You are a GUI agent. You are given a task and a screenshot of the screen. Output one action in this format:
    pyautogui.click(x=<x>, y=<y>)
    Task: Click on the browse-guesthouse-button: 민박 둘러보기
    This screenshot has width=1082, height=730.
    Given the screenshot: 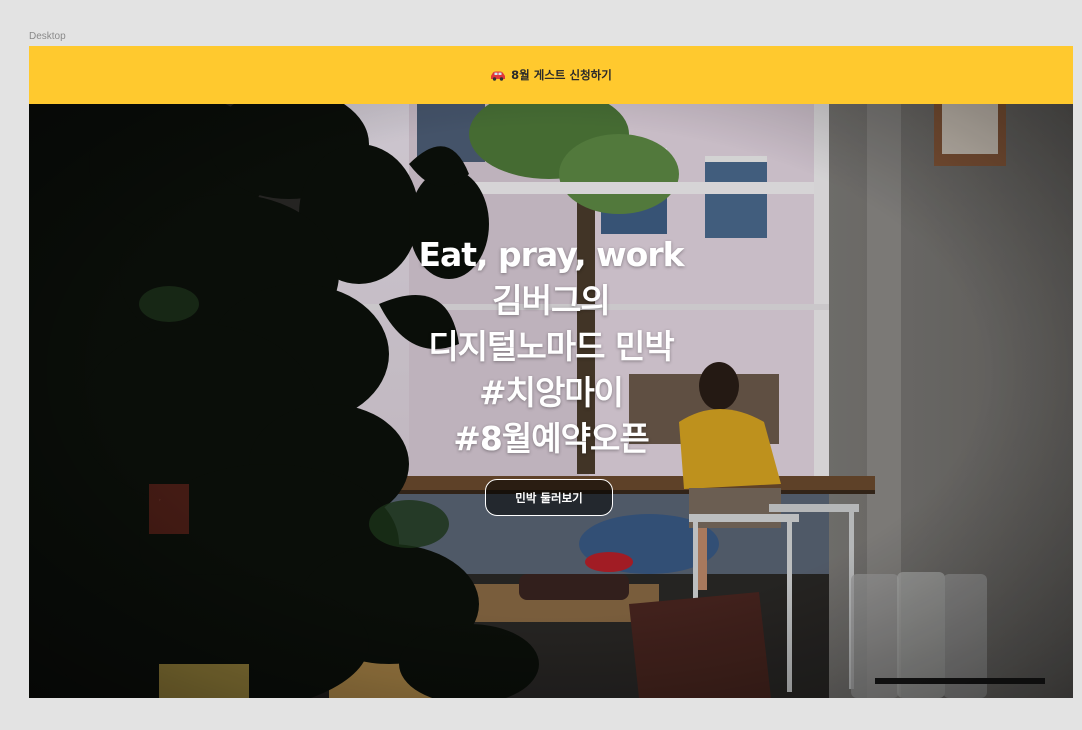 What is the action you would take?
    pyautogui.click(x=549, y=497)
    